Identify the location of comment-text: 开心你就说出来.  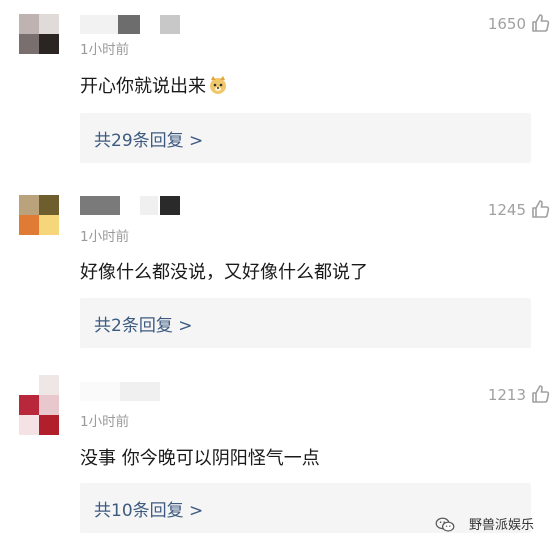
(154, 85).